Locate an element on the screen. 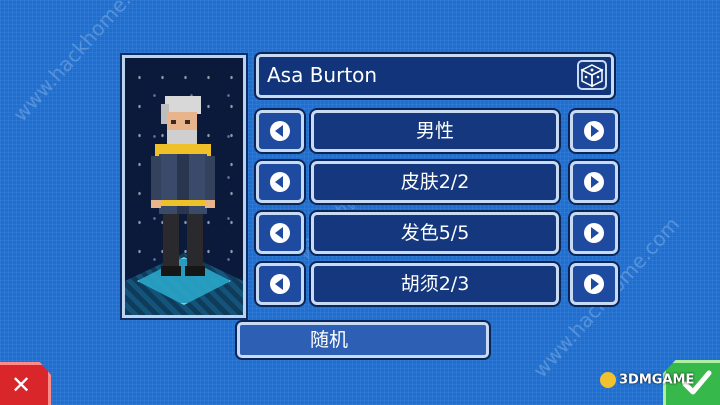 The height and width of the screenshot is (405, 720). skin-prev-button is located at coordinates (280, 182).